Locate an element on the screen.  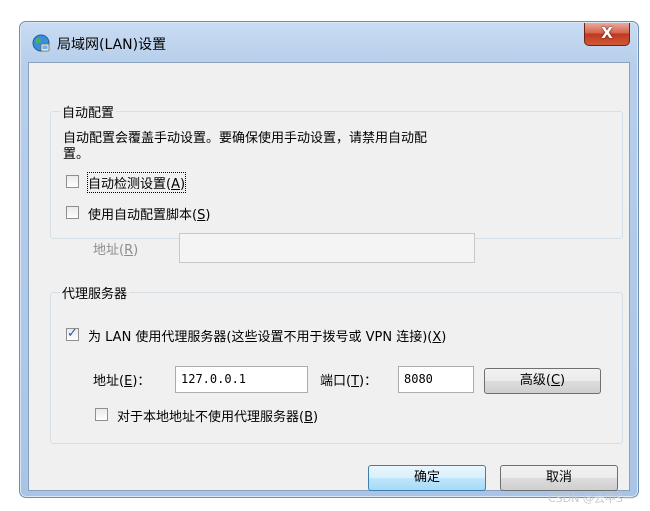
use-script-label: 使用自动配置脚本(S) is located at coordinates (149, 213).